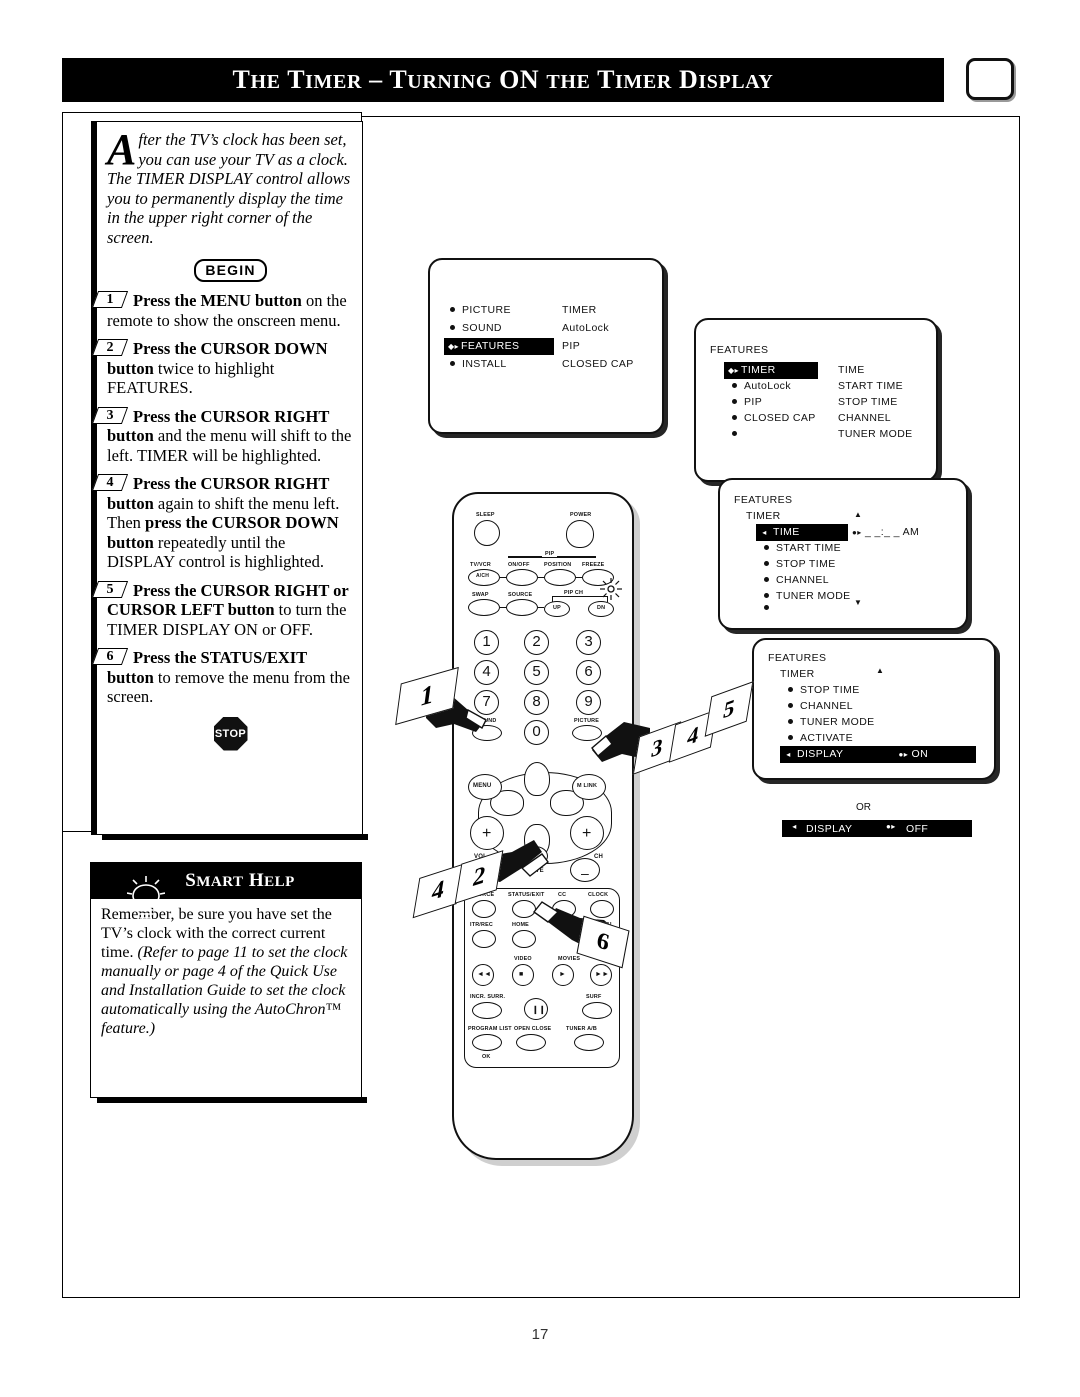 The height and width of the screenshot is (1397, 1080). What do you see at coordinates (857, 532) in the screenshot?
I see `cursor-nav-icon: ●▸` at bounding box center [857, 532].